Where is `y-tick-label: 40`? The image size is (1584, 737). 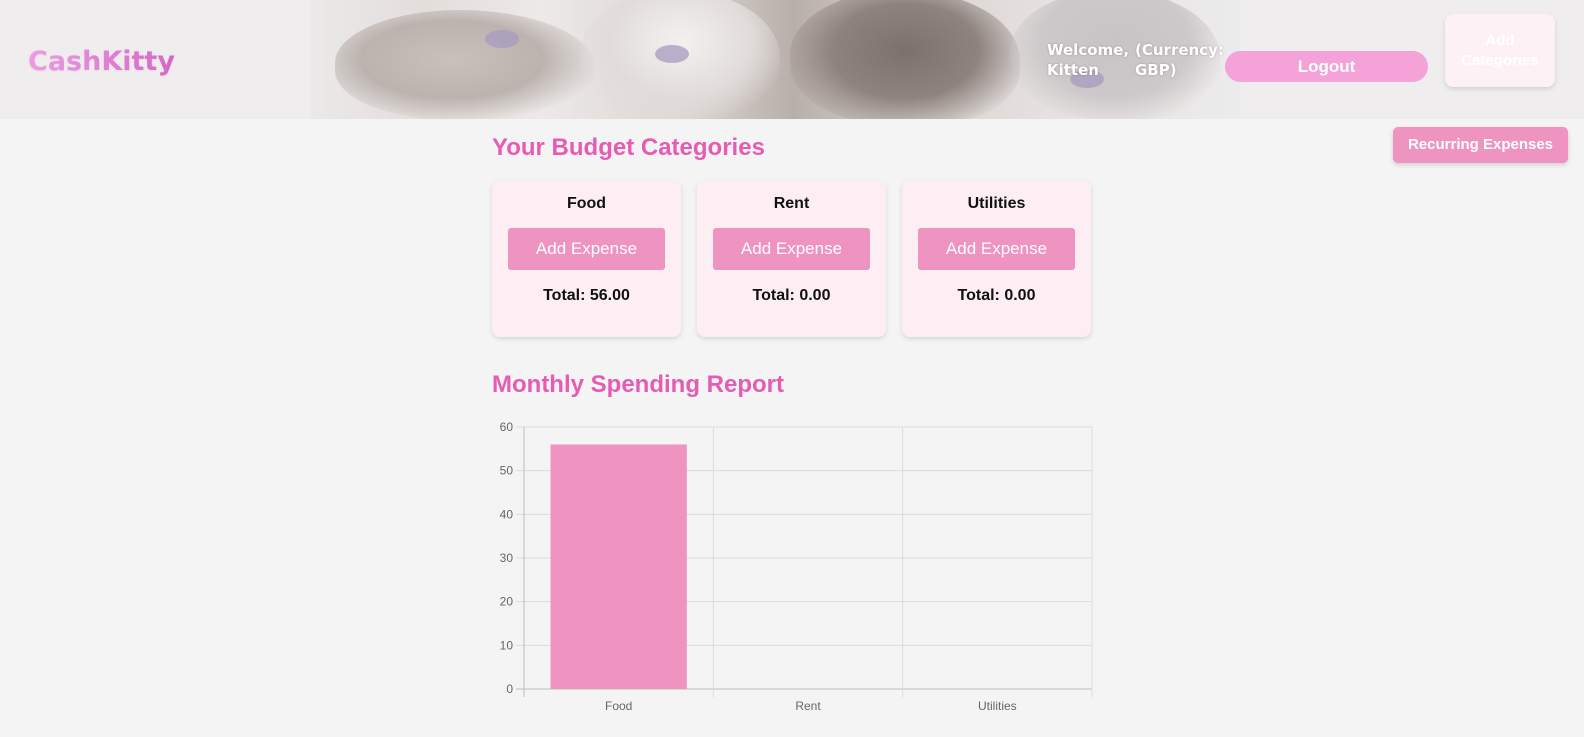
y-tick-label: 40 is located at coordinates (507, 514).